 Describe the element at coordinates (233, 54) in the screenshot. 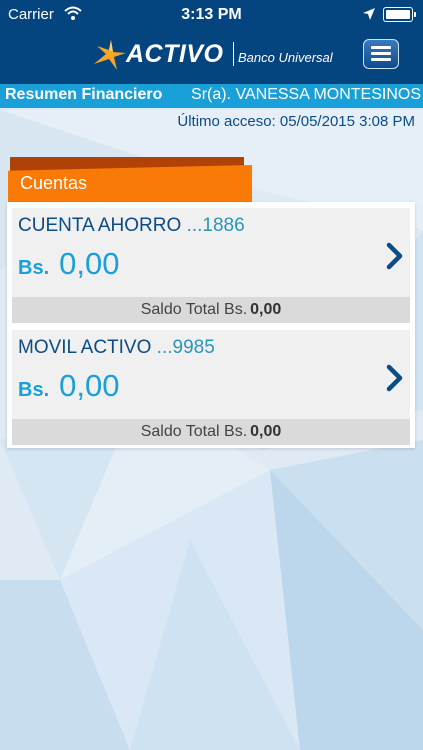

I see `brand-divider` at that location.